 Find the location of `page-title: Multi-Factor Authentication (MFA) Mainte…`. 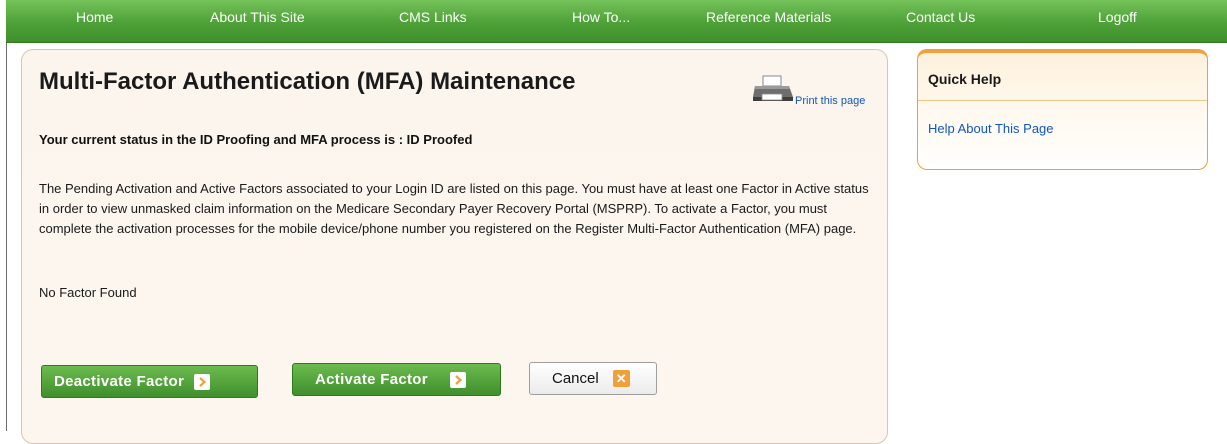

page-title: Multi-Factor Authentication (MFA) Mainte… is located at coordinates (307, 81).